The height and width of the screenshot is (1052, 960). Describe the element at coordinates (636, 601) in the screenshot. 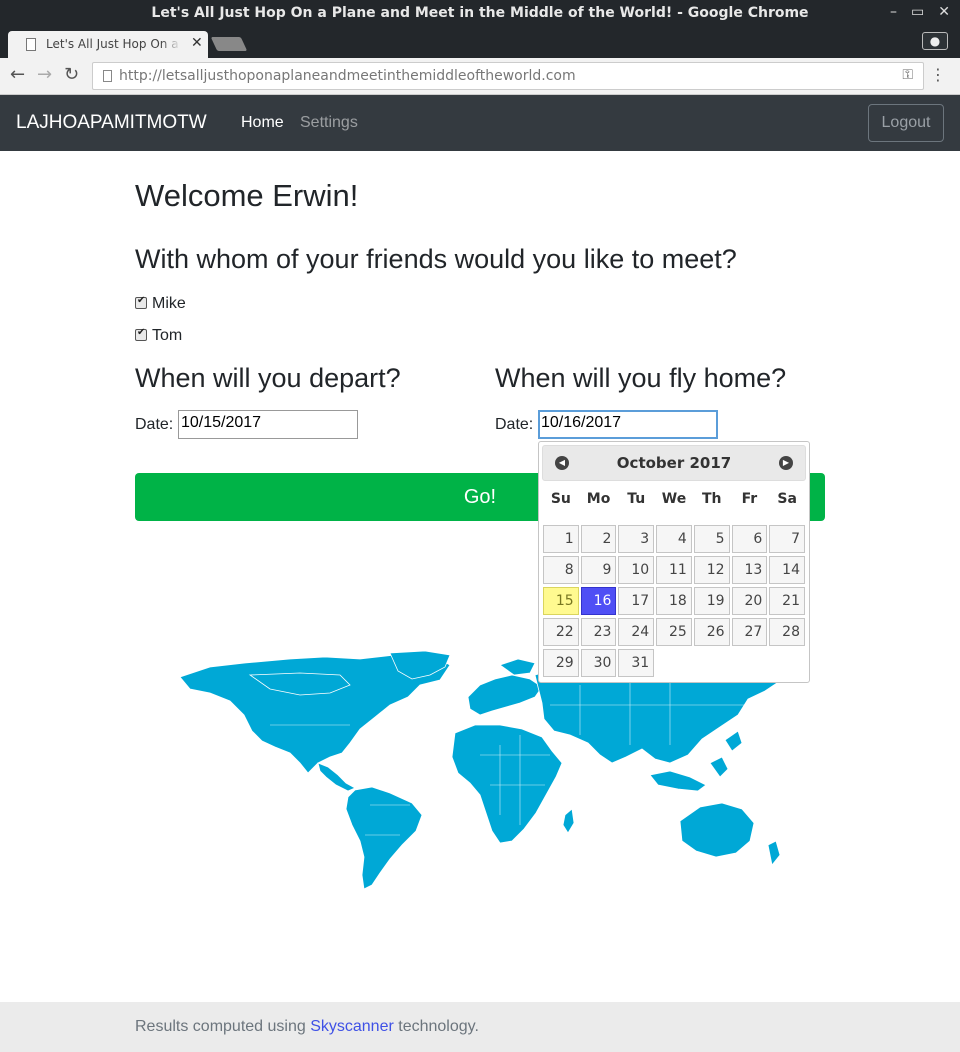

I see `calendar-day: 17` at that location.